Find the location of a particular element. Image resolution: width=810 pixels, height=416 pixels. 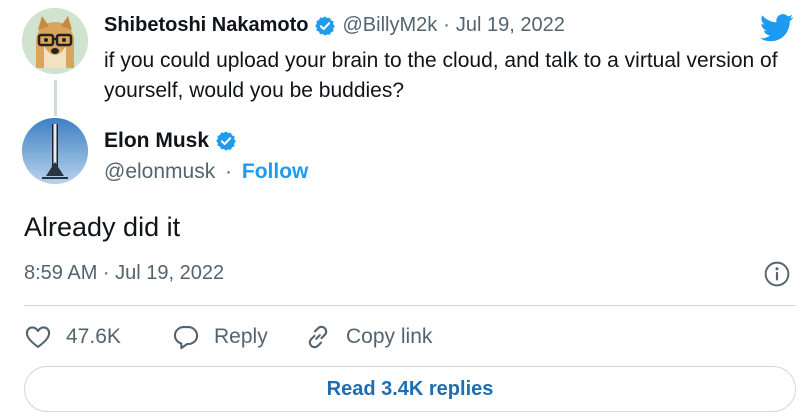

thread-connector-line is located at coordinates (55, 98).